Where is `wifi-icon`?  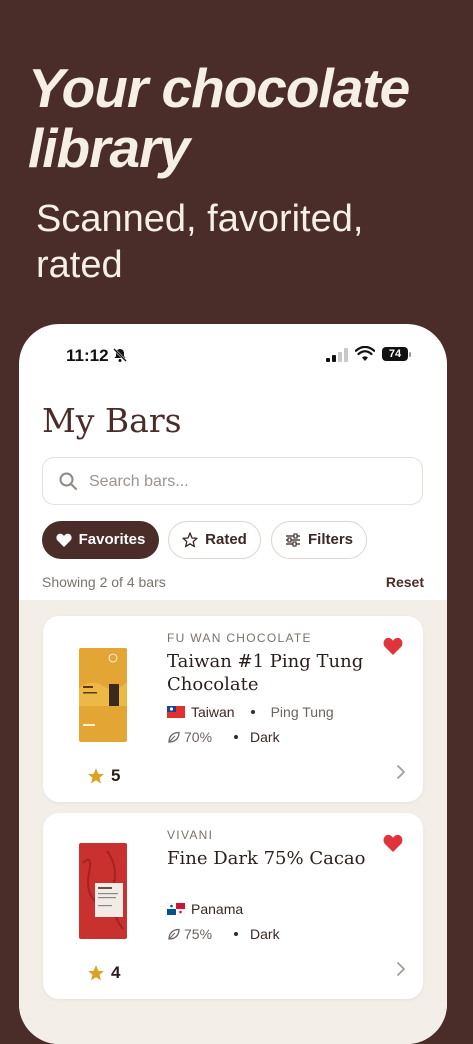
wifi-icon is located at coordinates (365, 353).